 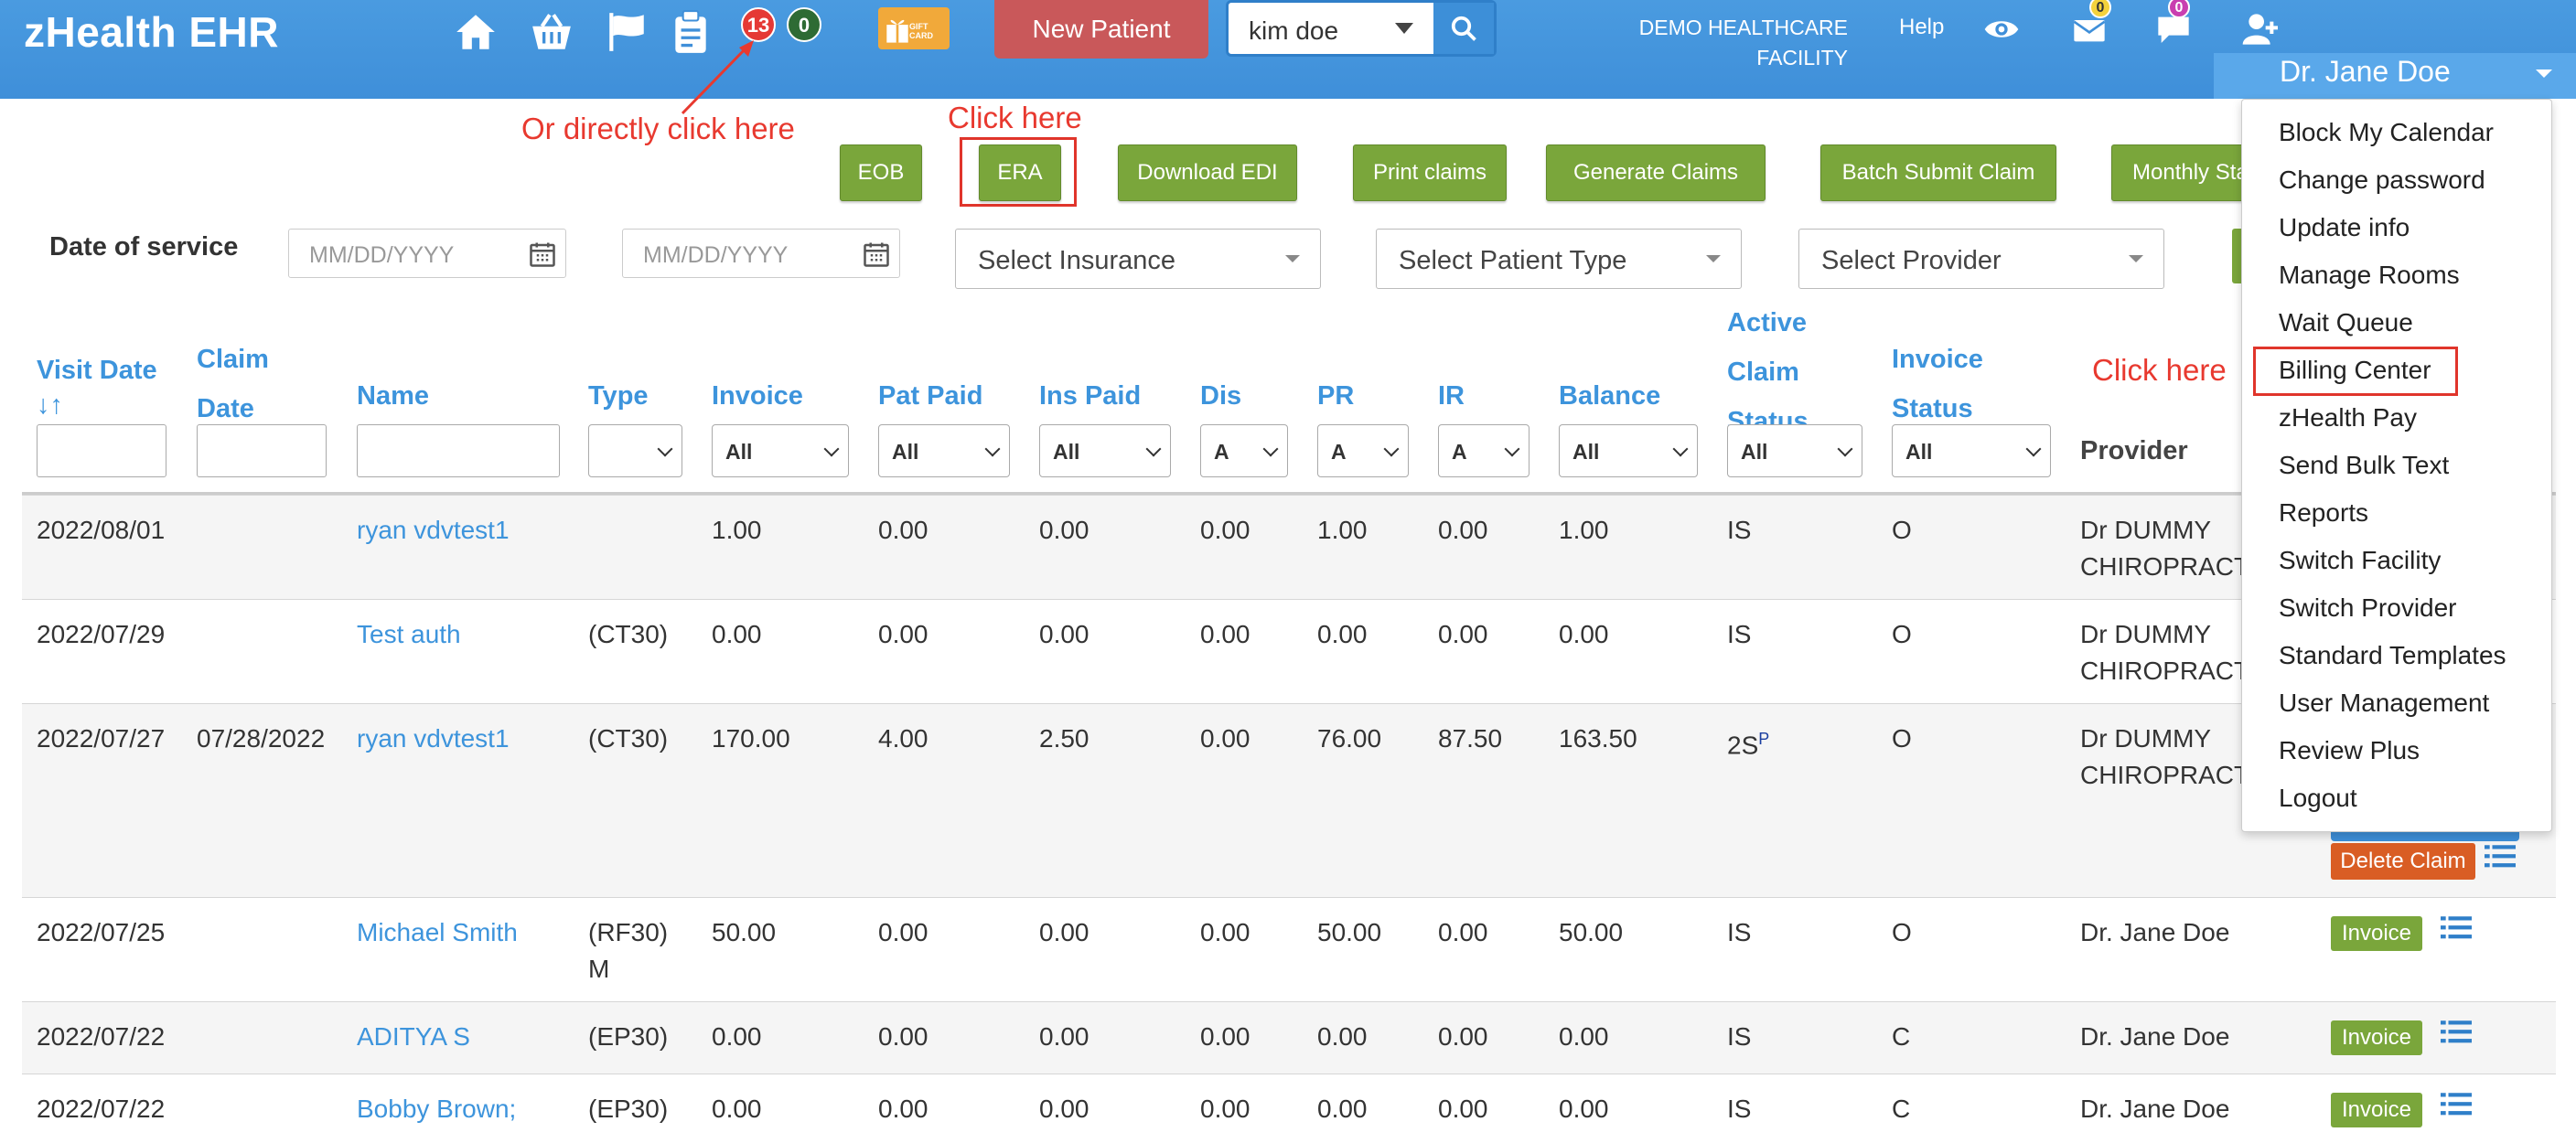 I want to click on cell-invoice-status: C, so click(x=1902, y=1036).